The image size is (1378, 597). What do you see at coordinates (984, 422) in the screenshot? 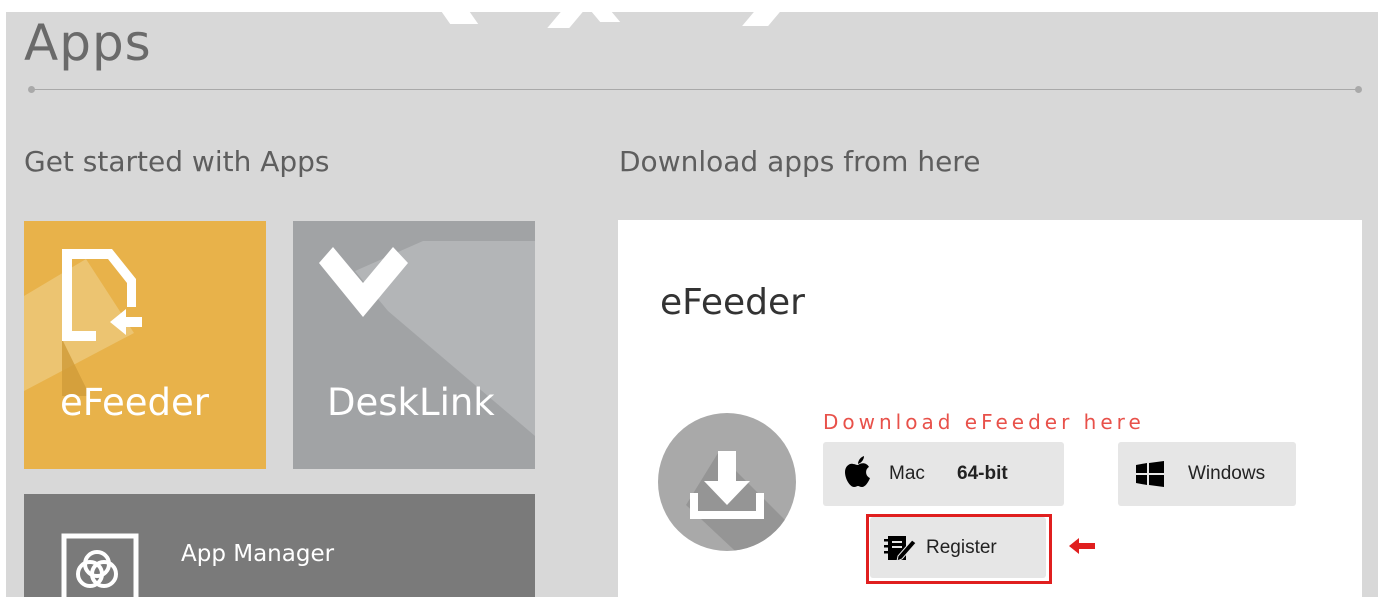
I see `download-efeeder-label: Download eFeeder here` at bounding box center [984, 422].